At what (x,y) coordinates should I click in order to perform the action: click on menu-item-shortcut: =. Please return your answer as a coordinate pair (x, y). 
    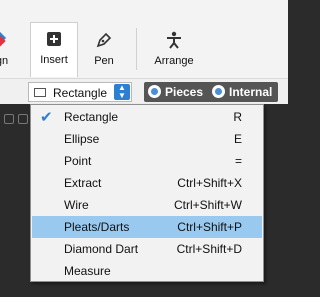
    Looking at the image, I should click on (238, 161).